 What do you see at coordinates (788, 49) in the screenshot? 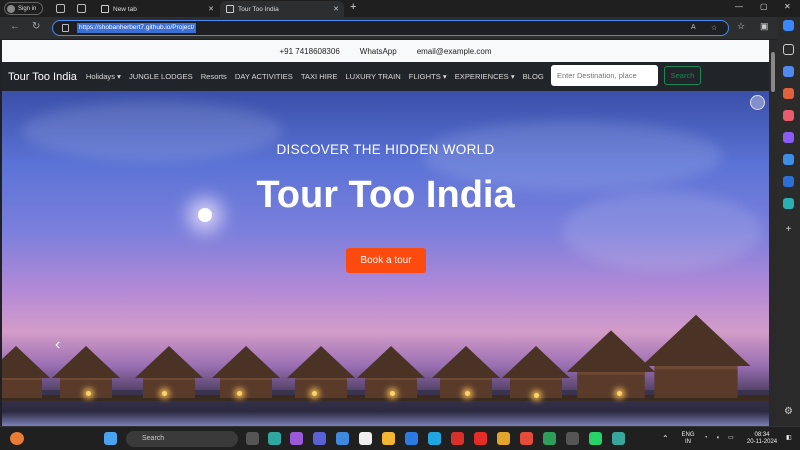
I see `search-icon` at bounding box center [788, 49].